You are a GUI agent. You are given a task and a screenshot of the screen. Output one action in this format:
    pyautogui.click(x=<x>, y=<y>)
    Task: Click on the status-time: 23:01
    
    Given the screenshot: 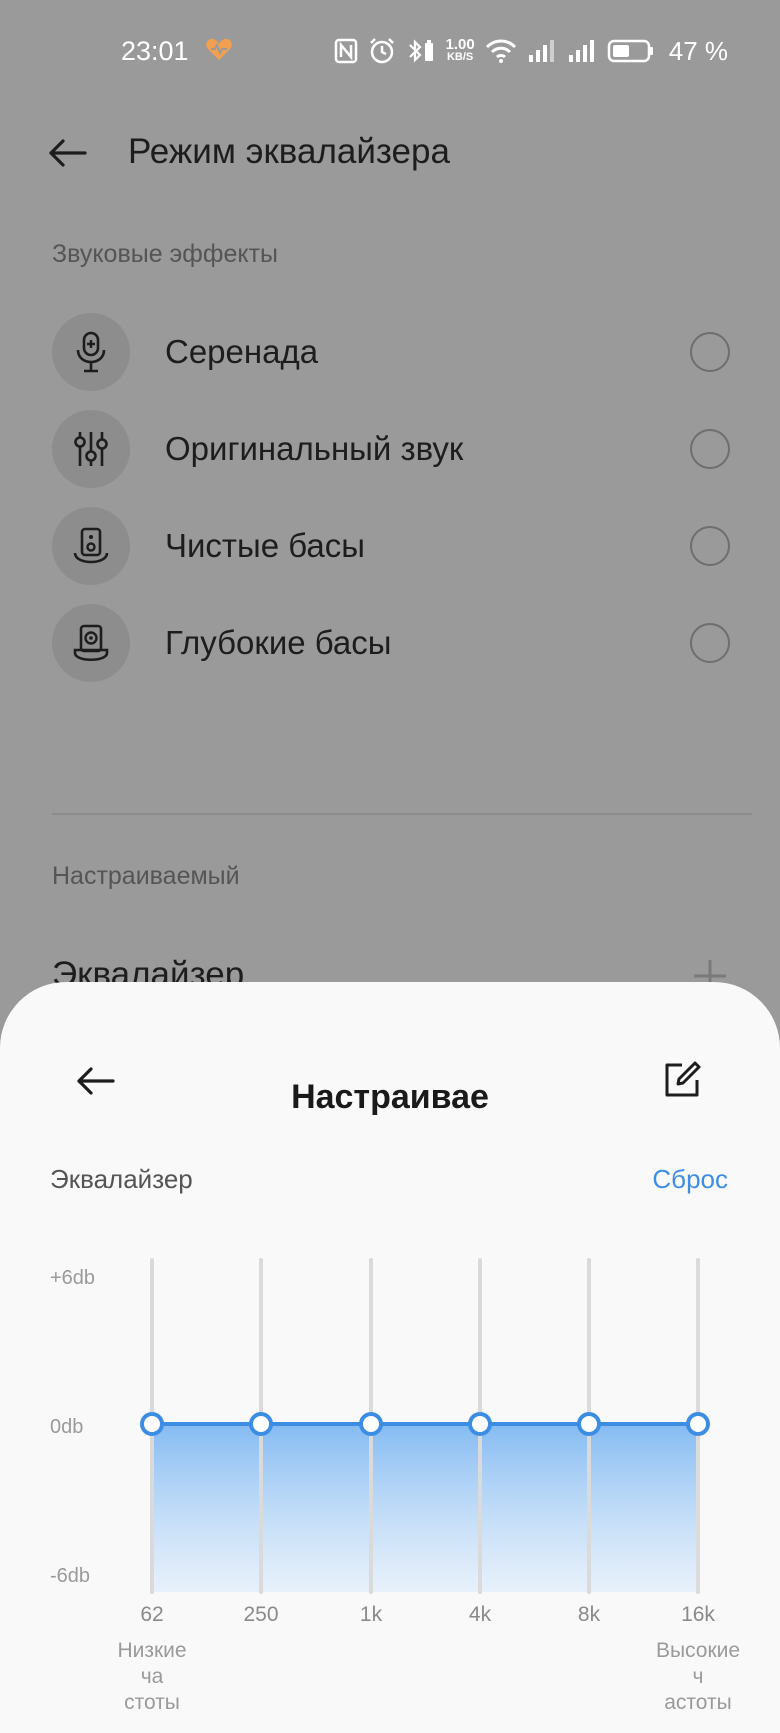 What is the action you would take?
    pyautogui.click(x=155, y=51)
    